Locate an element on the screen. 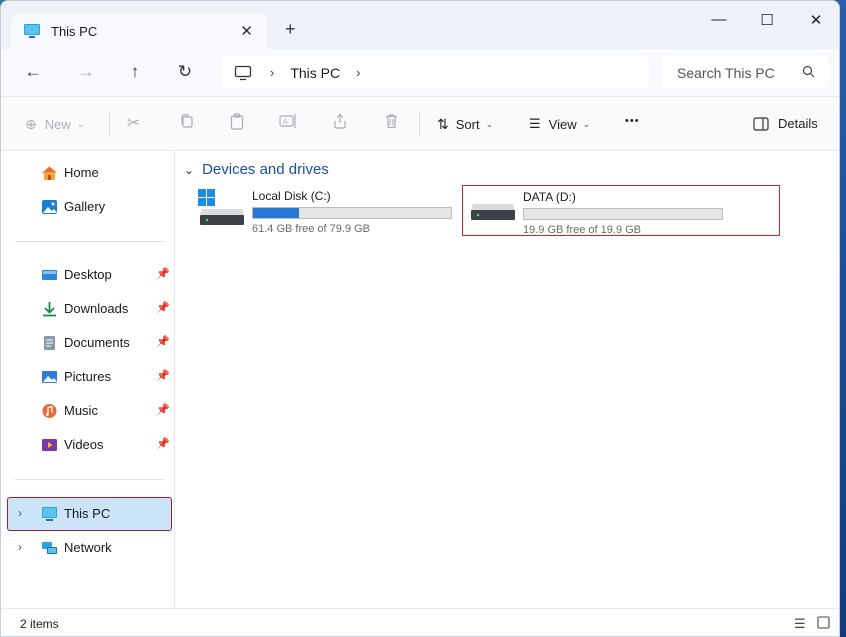 This screenshot has height=637, width=846. sidebar-item-label: Videos is located at coordinates (84, 444).